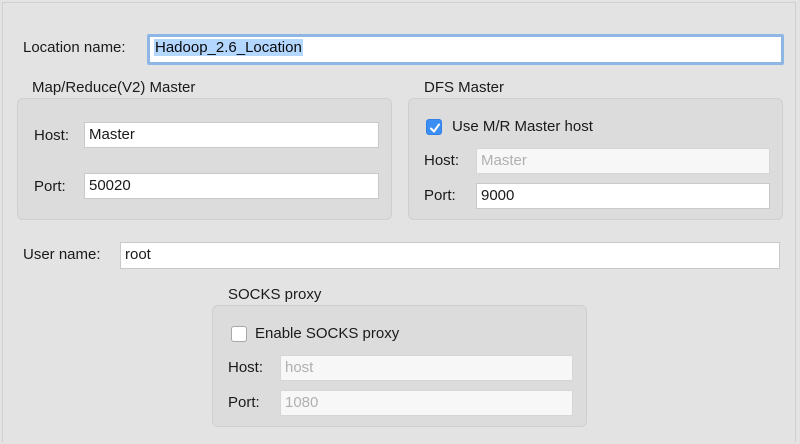 Image resolution: width=800 pixels, height=444 pixels. Describe the element at coordinates (50, 186) in the screenshot. I see `mapreduce-port-label: Port:` at that location.